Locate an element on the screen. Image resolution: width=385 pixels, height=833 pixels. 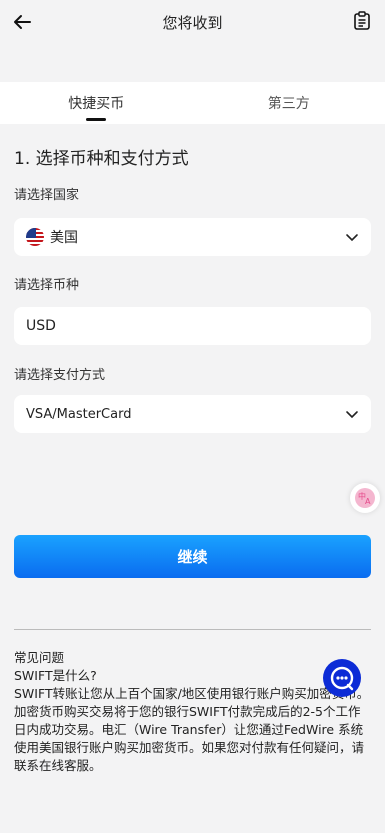
faq-question: SWIFT是什么? is located at coordinates (55, 675).